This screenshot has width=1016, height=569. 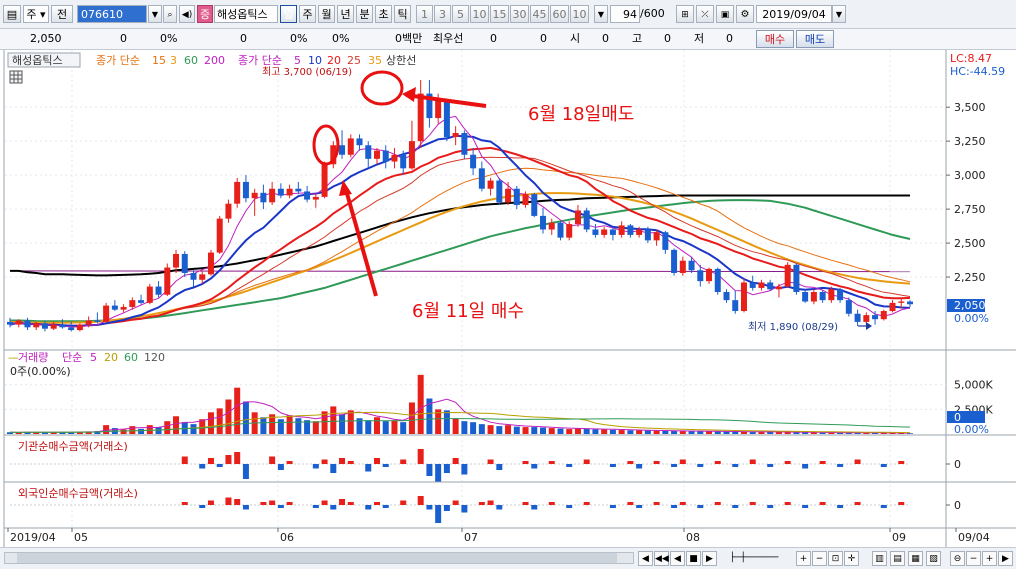 I want to click on sell-button: 매도, so click(x=815, y=39).